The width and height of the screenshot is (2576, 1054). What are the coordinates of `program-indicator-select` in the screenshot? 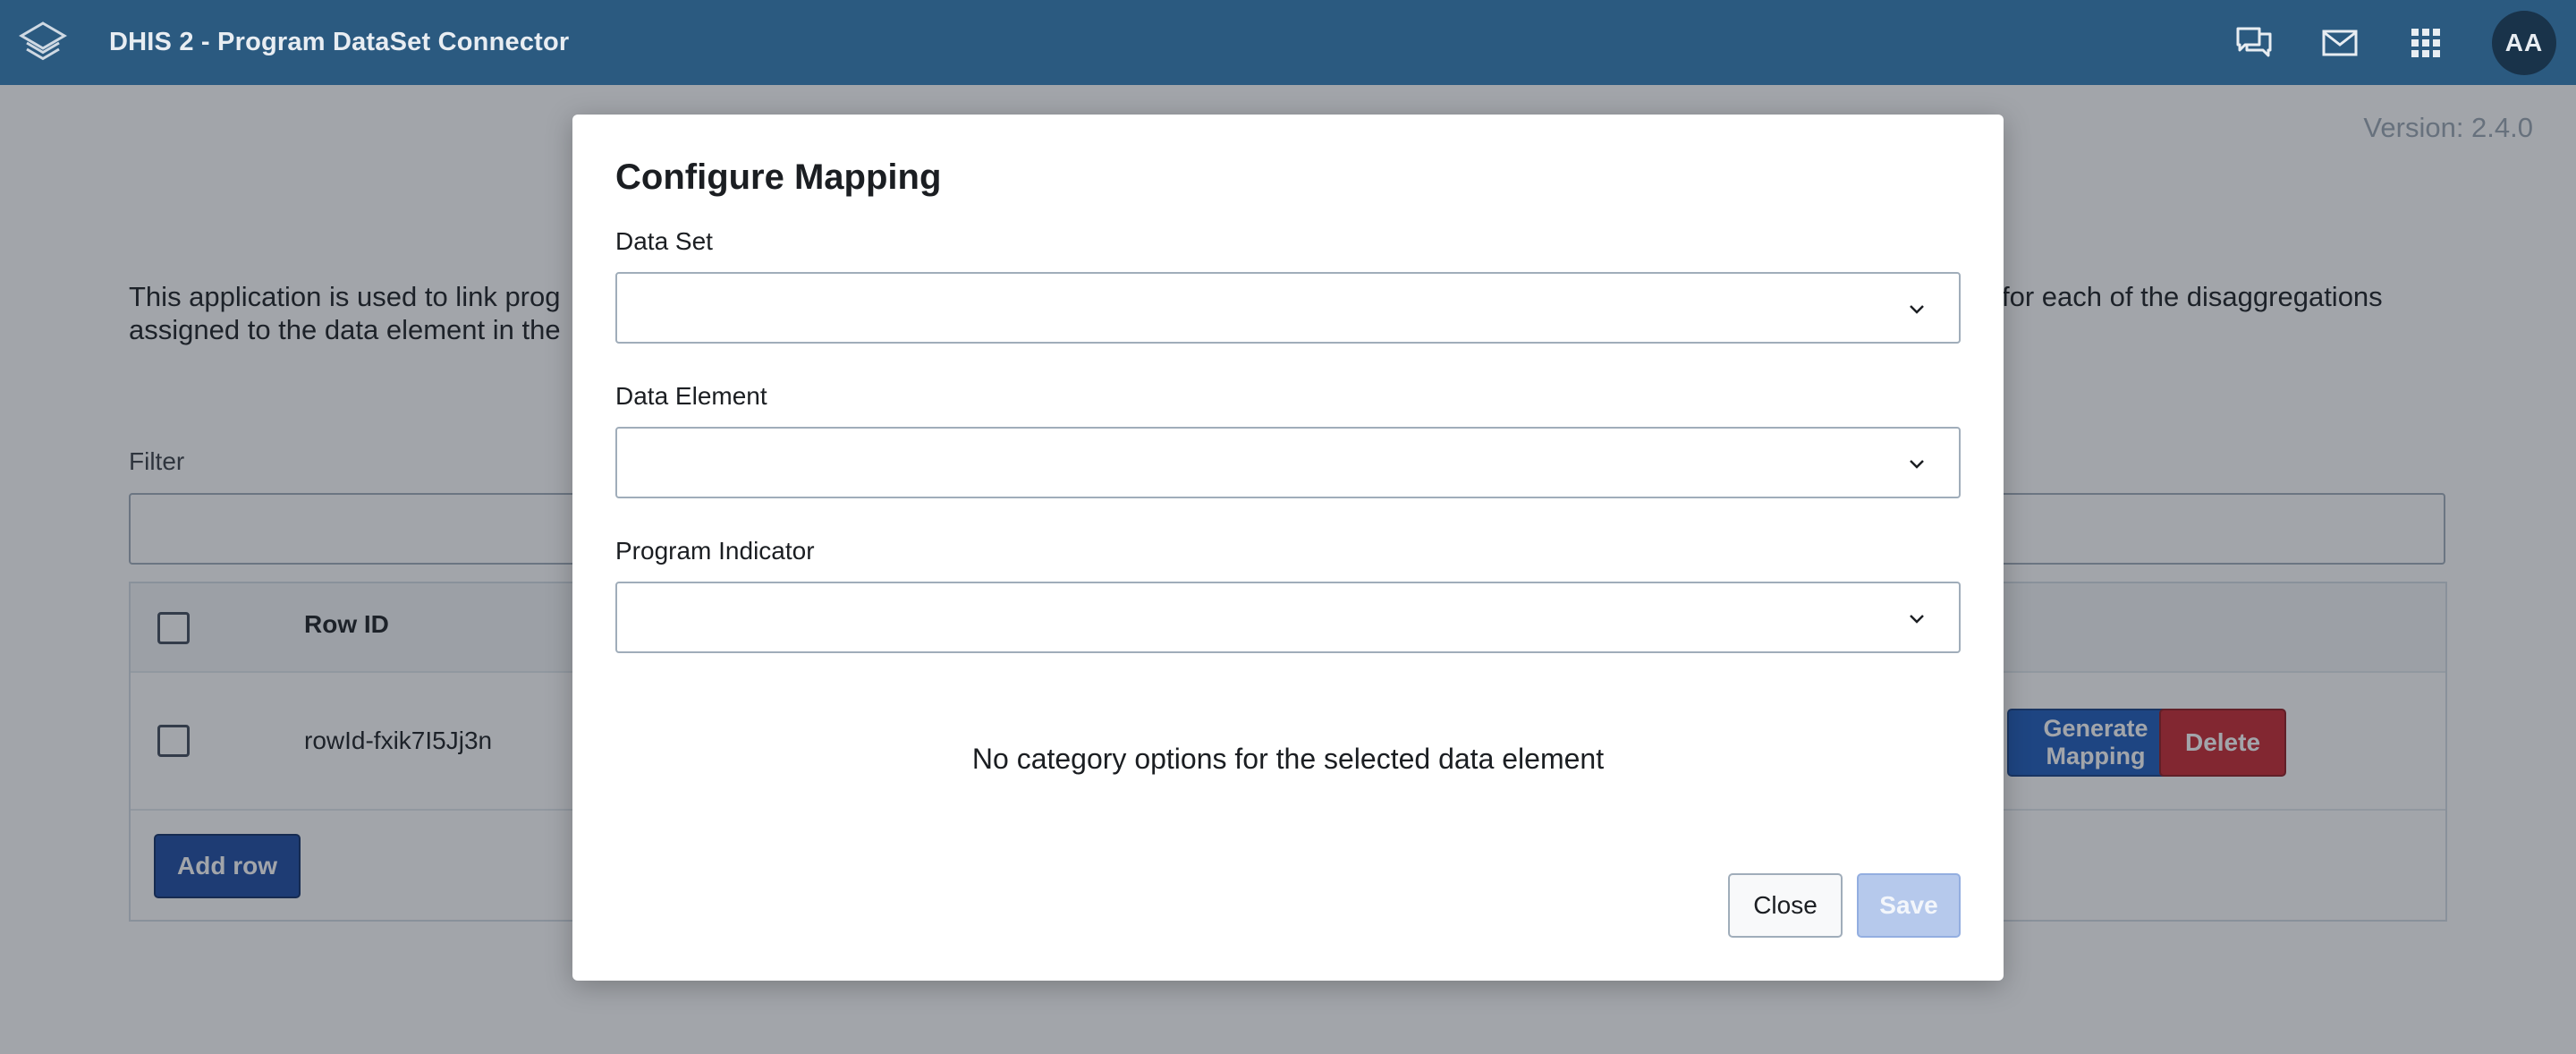 It's located at (1288, 617).